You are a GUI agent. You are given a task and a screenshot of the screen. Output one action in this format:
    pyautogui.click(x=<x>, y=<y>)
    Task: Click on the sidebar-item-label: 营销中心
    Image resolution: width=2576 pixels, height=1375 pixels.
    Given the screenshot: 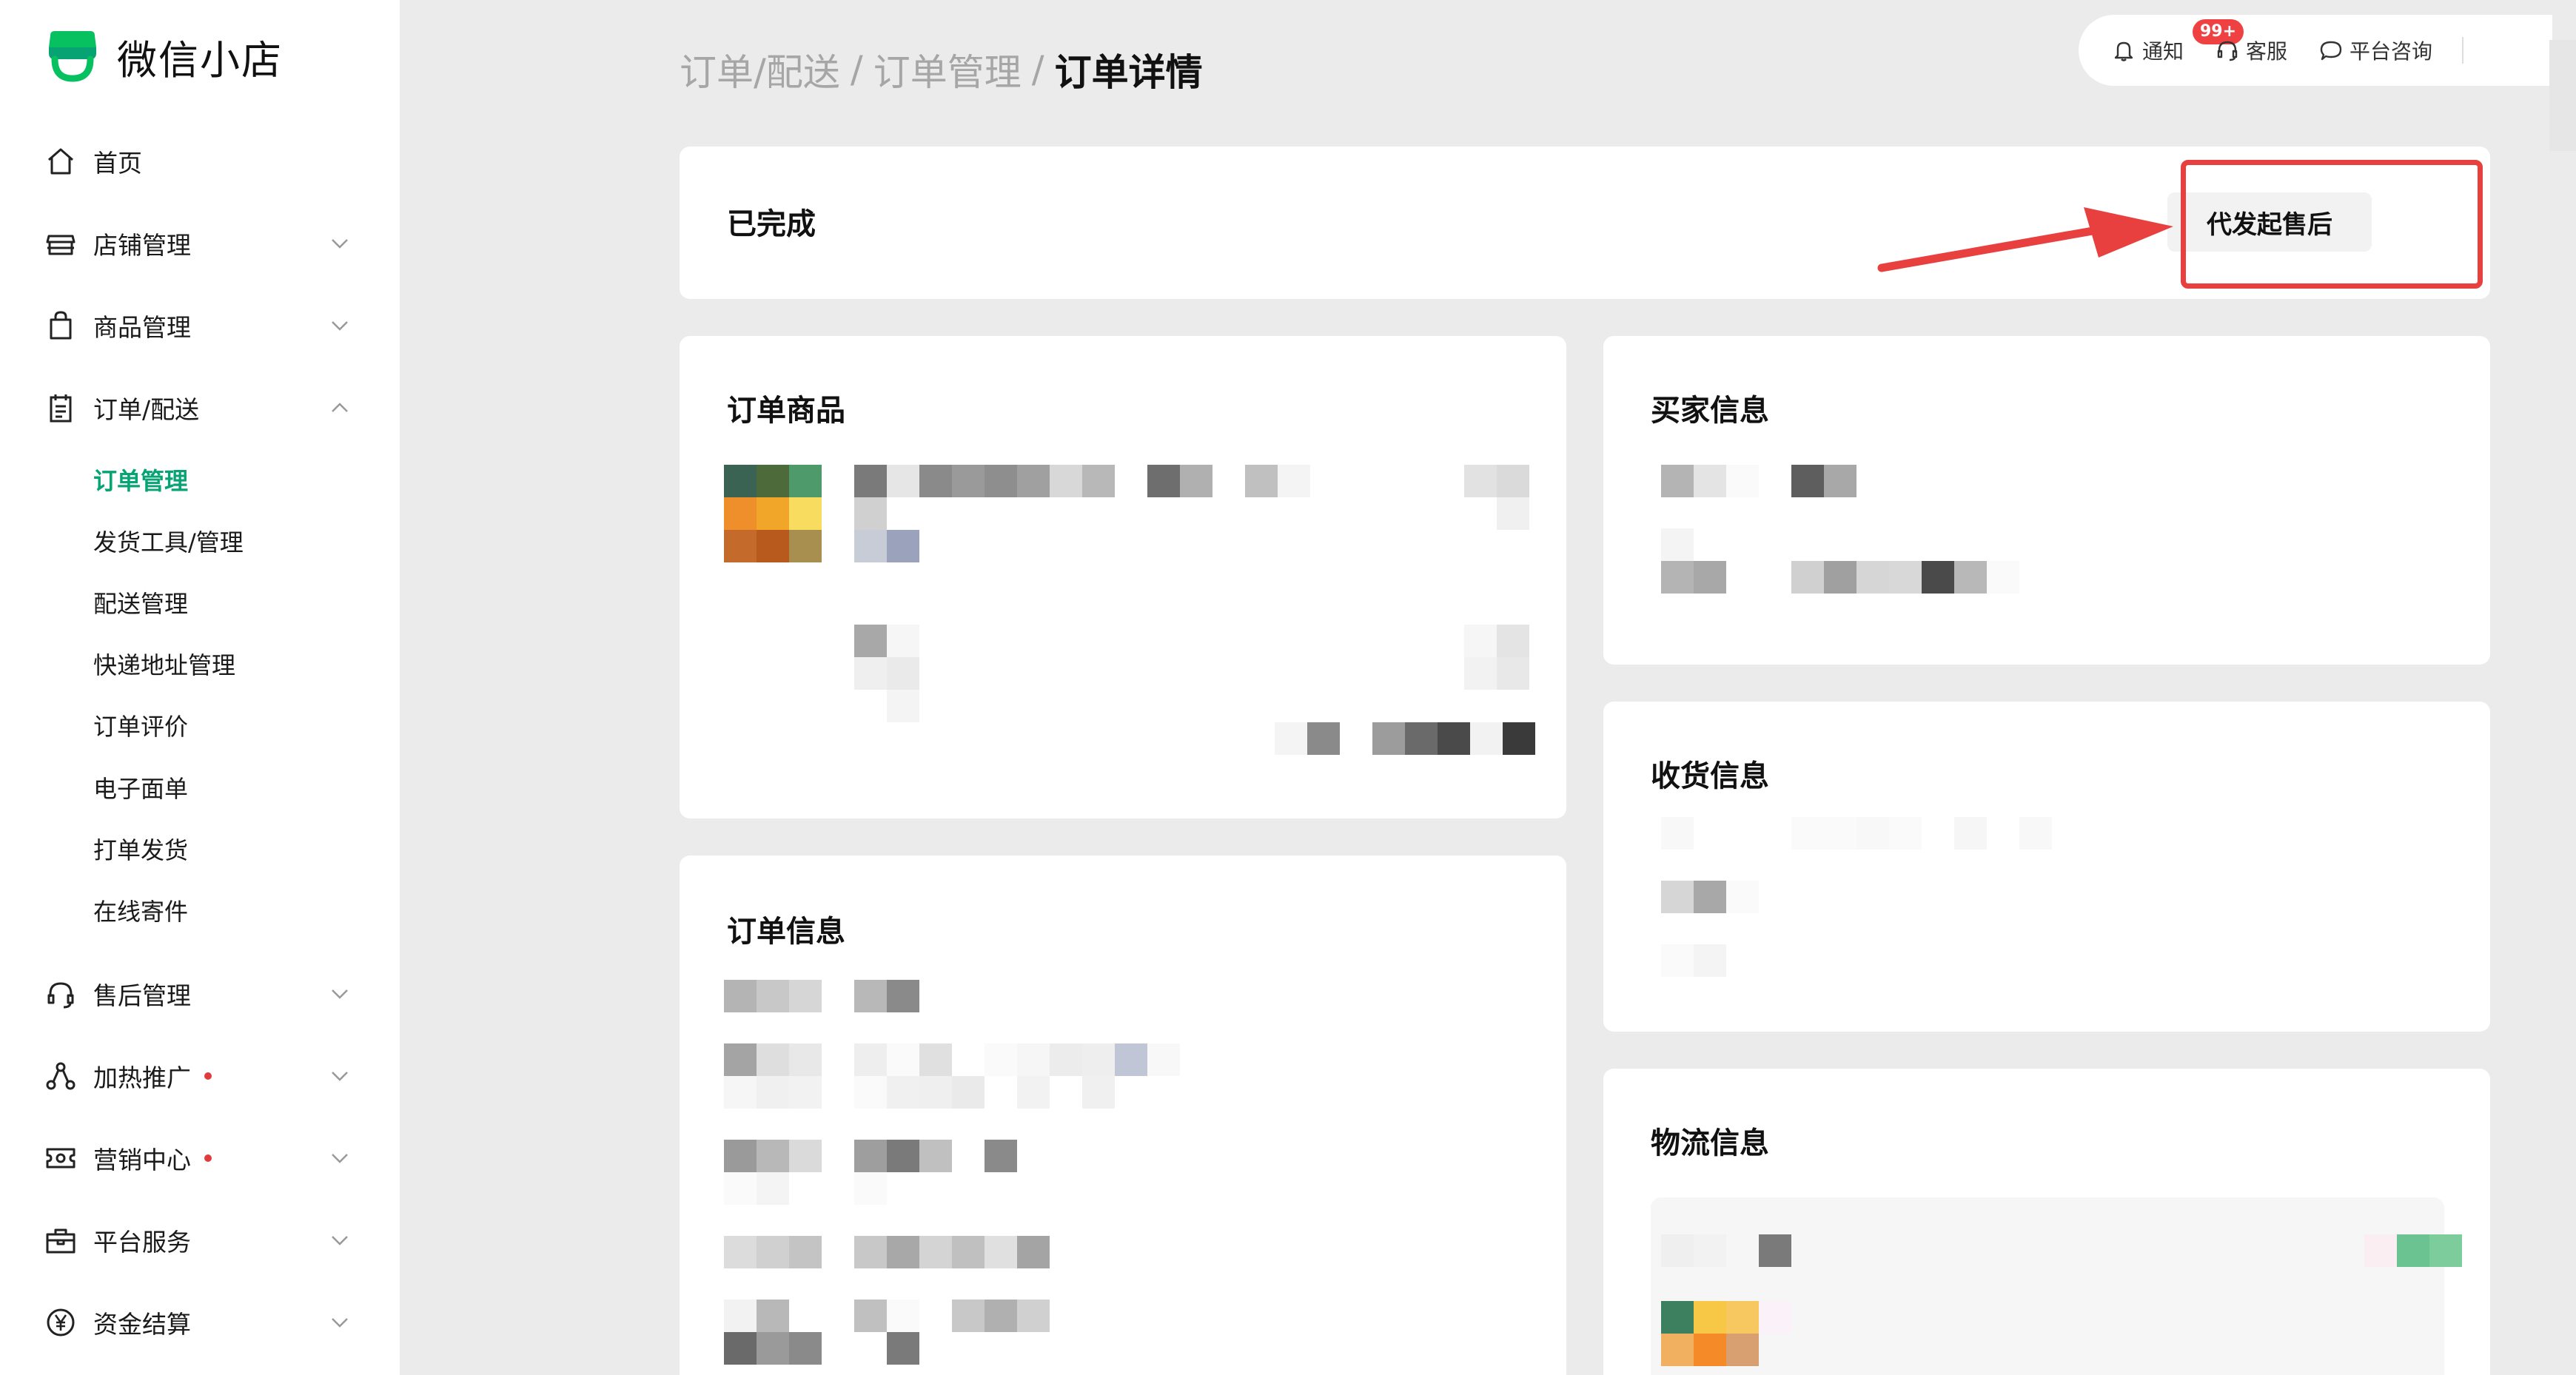 What is the action you would take?
    pyautogui.click(x=142, y=1160)
    